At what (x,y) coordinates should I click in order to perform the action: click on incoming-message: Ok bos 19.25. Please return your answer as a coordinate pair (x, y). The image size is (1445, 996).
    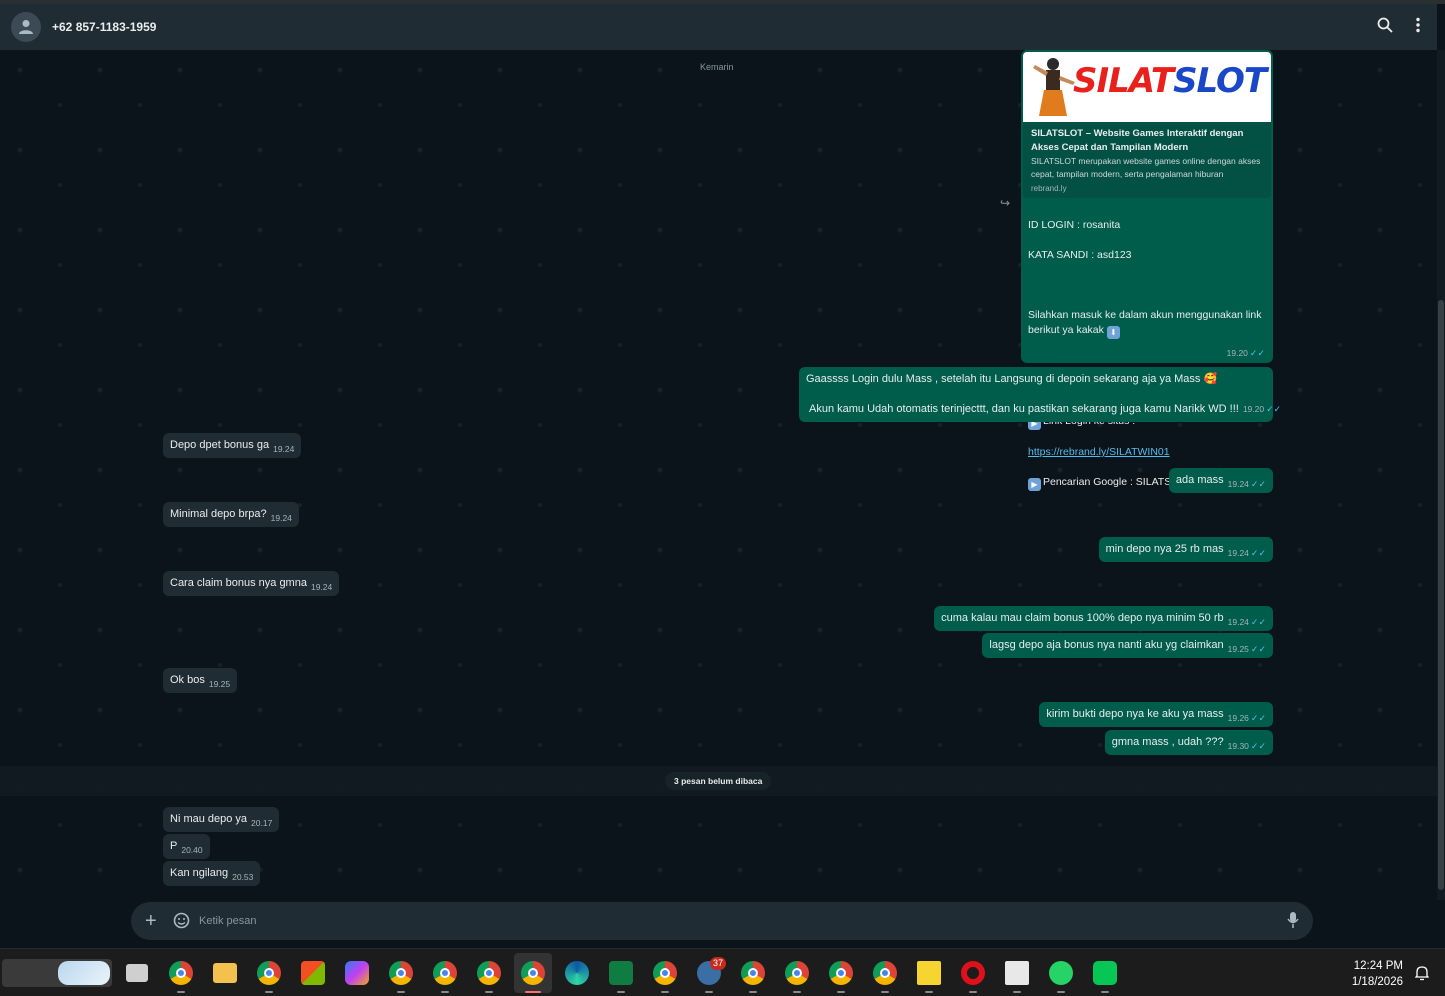
    Looking at the image, I should click on (200, 680).